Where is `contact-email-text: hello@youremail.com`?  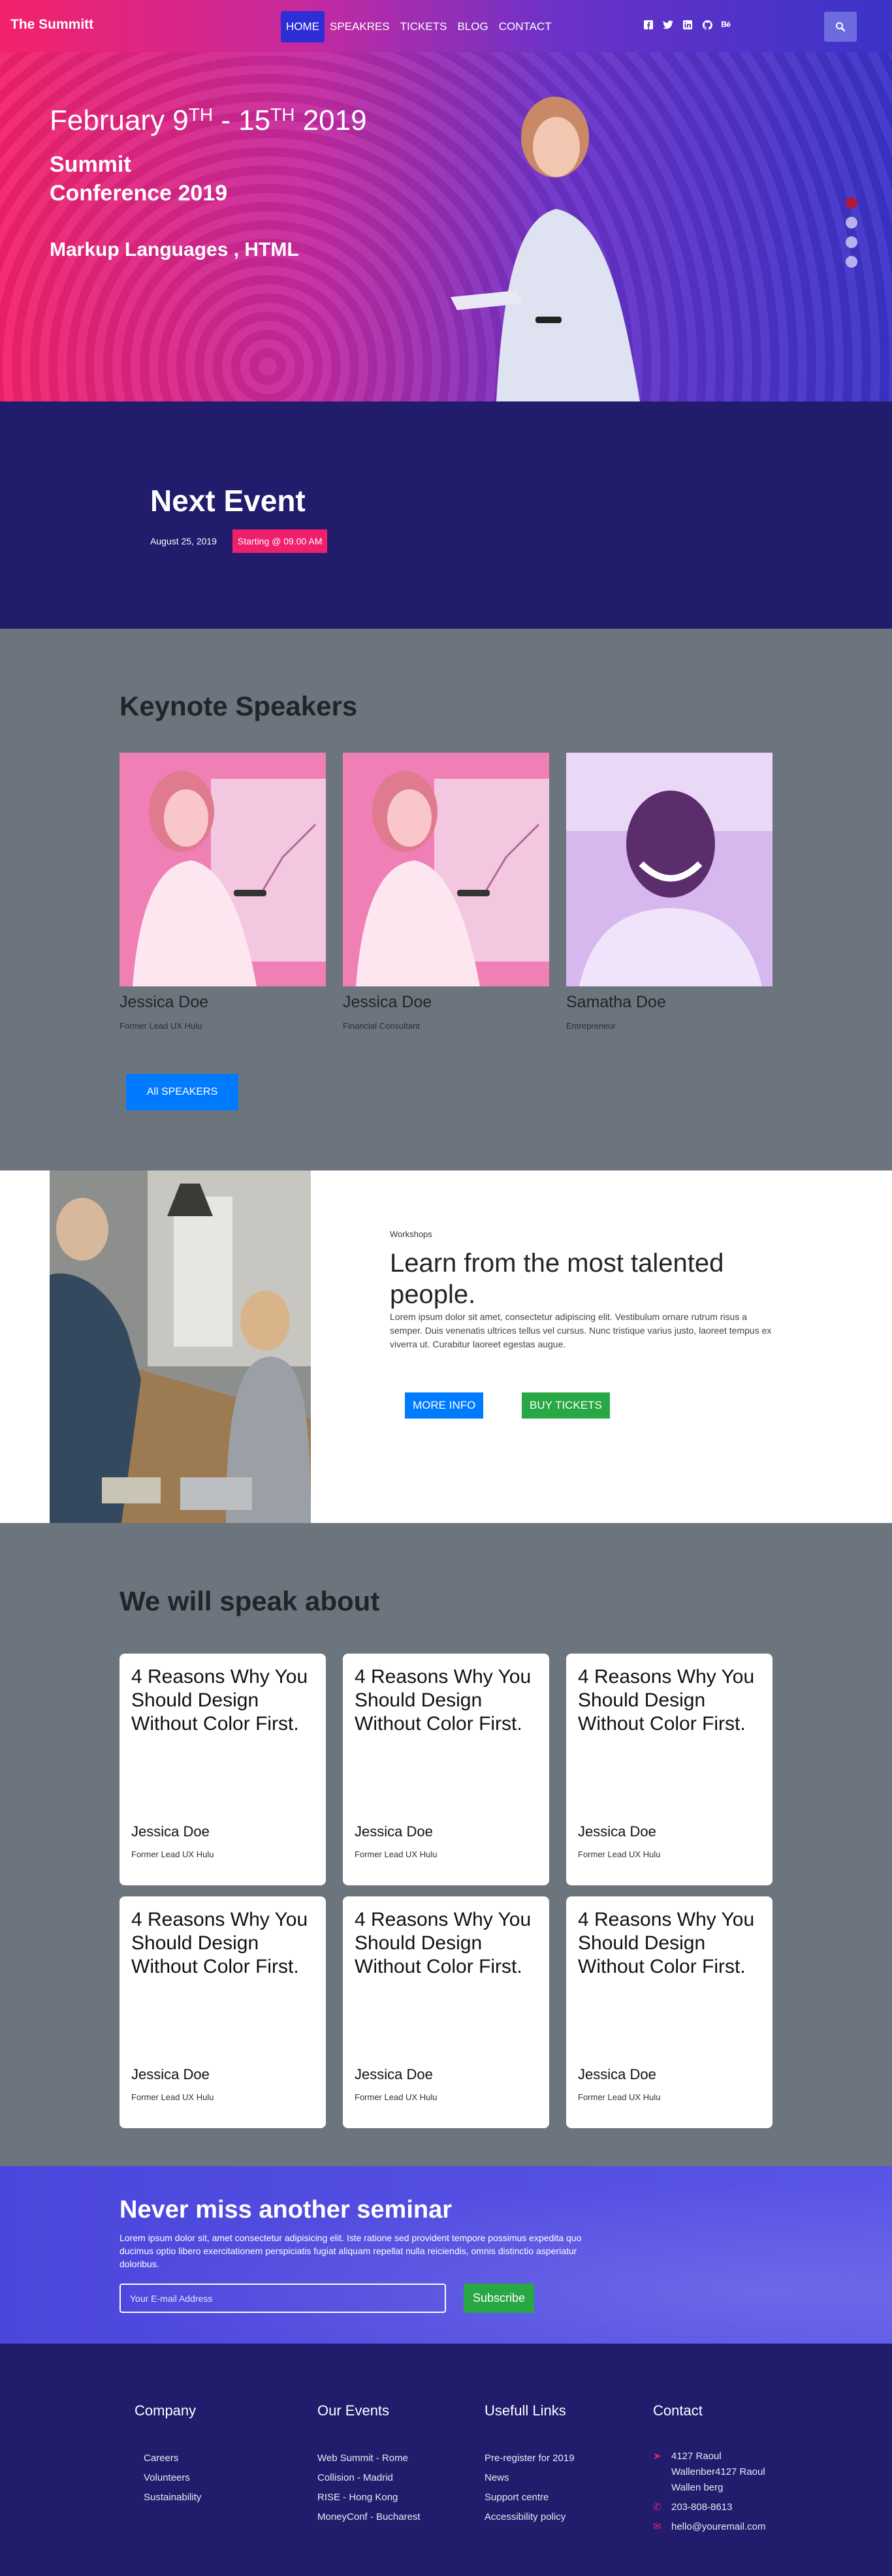
contact-email-text: hello@youremail.com is located at coordinates (718, 2527).